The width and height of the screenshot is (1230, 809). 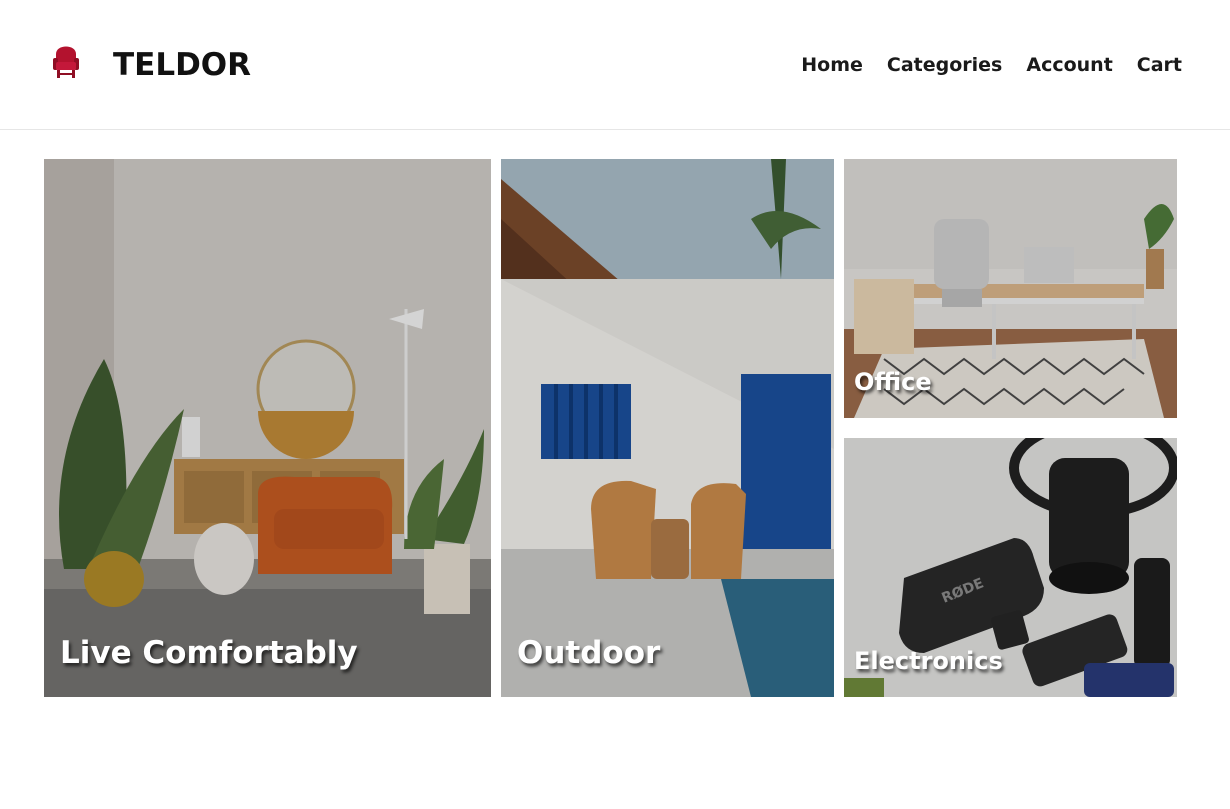 What do you see at coordinates (589, 653) in the screenshot?
I see `category-label: Outdoor` at bounding box center [589, 653].